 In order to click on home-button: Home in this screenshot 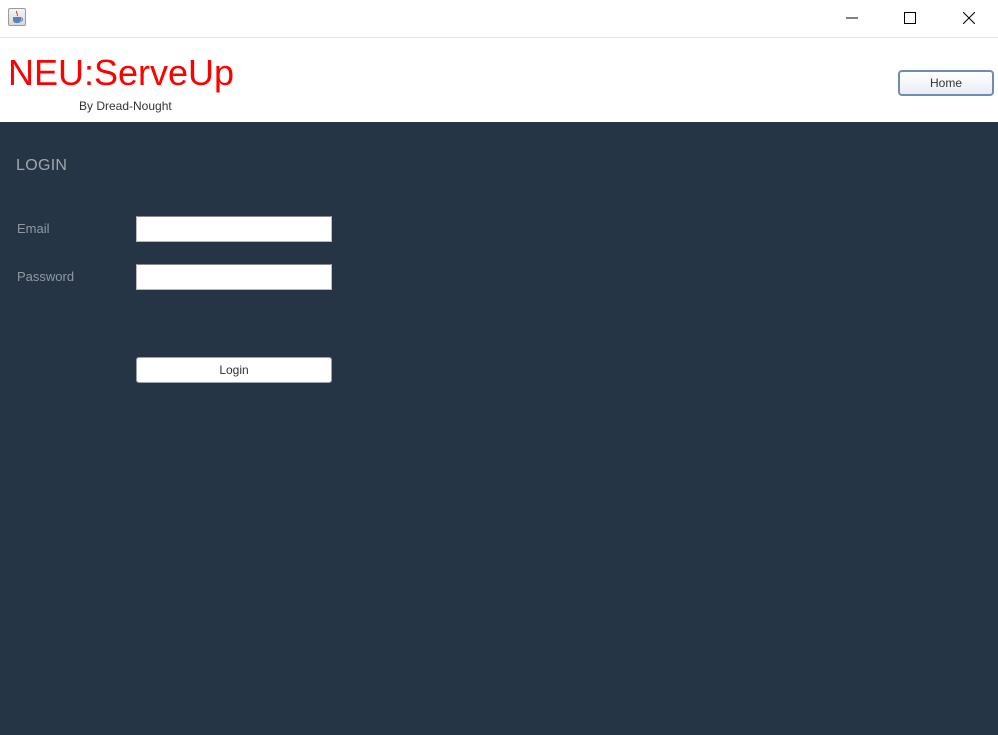, I will do `click(946, 83)`.